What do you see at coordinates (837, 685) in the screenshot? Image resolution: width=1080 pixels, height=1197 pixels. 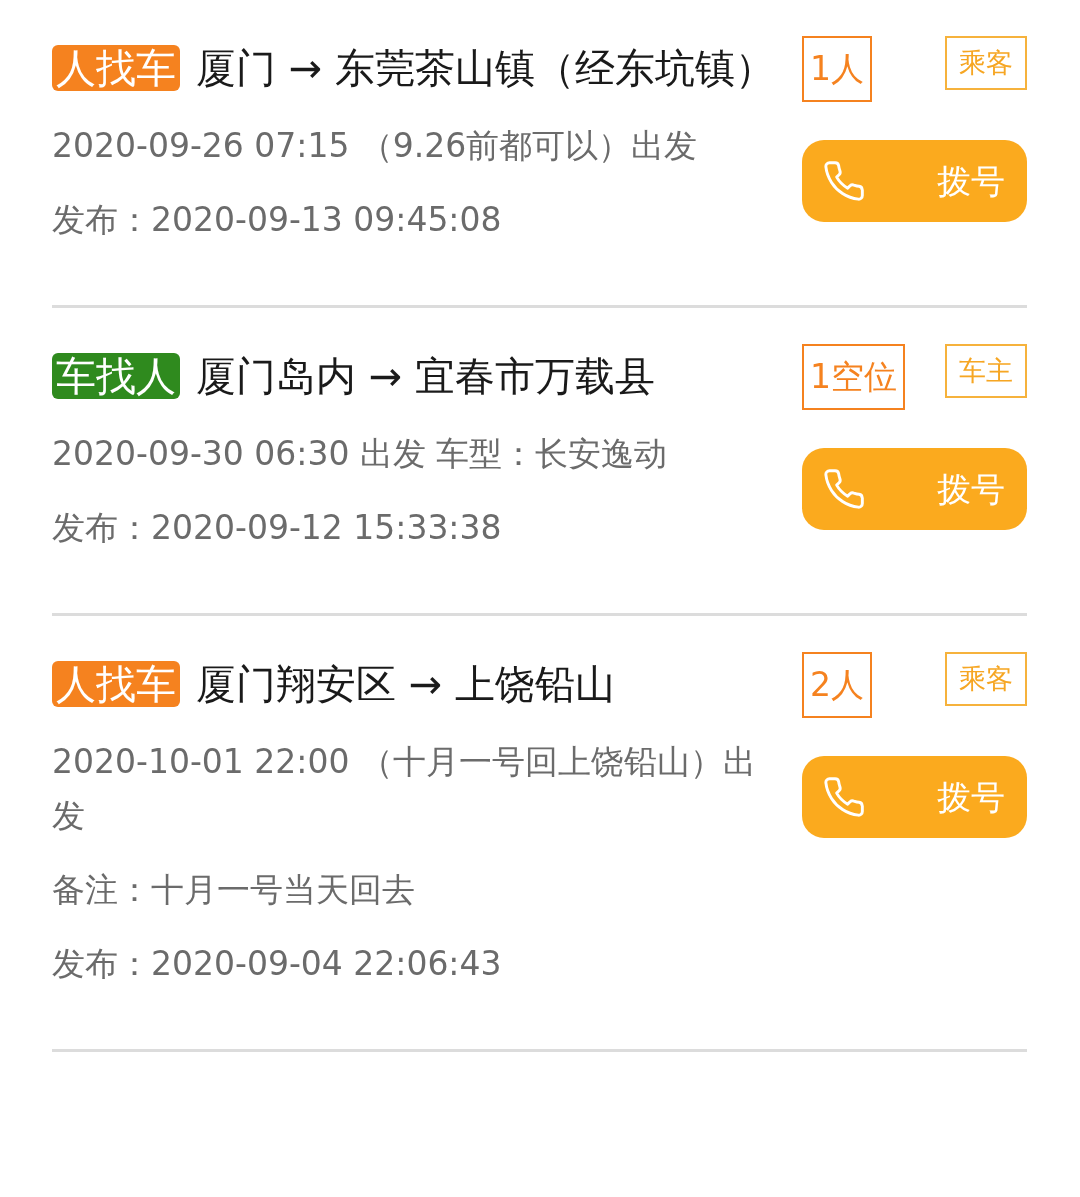 I see `seat-count-tag: 2人` at bounding box center [837, 685].